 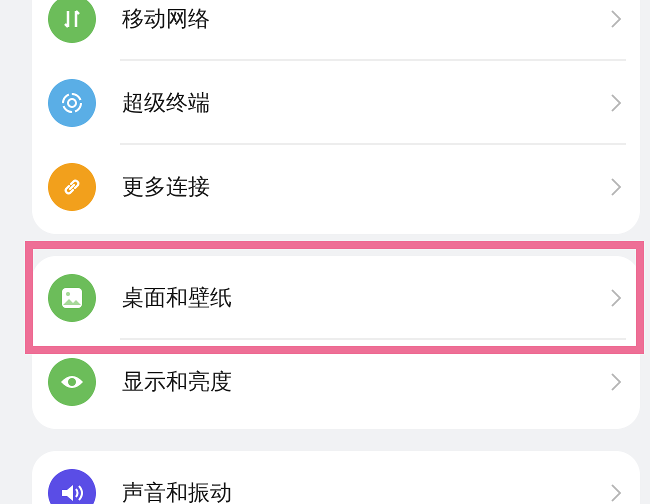 I want to click on rings-icon, so click(x=72, y=103).